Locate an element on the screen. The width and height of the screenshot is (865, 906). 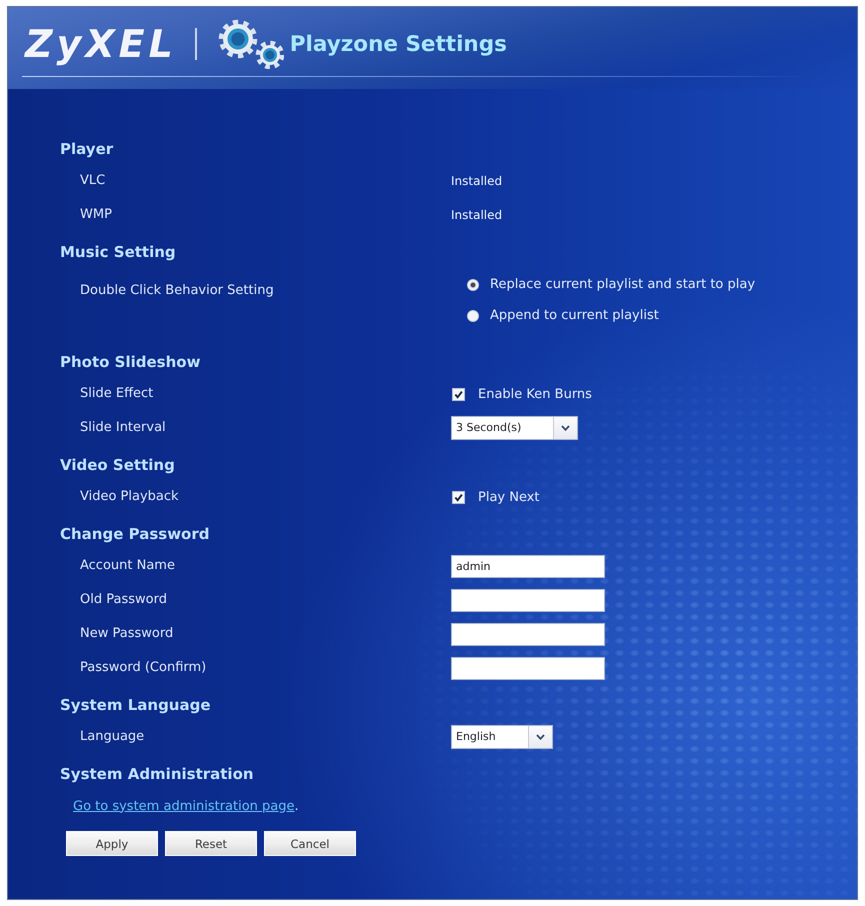
setting-label: Language is located at coordinates (112, 737).